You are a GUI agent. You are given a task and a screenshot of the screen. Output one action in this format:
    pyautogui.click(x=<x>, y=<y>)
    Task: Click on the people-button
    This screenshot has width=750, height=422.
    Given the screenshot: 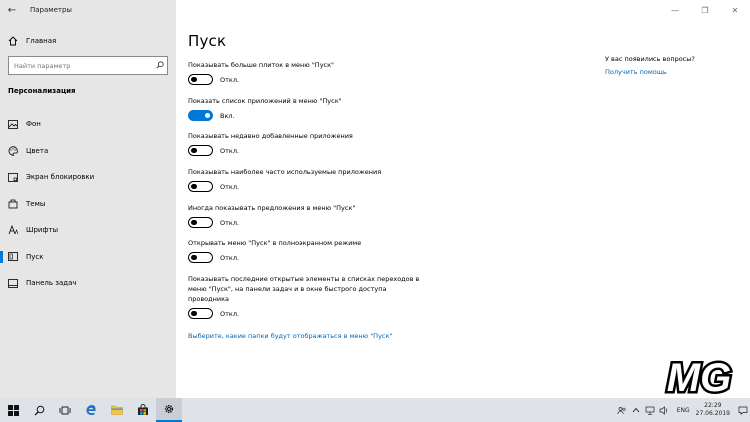 What is the action you would take?
    pyautogui.click(x=622, y=410)
    